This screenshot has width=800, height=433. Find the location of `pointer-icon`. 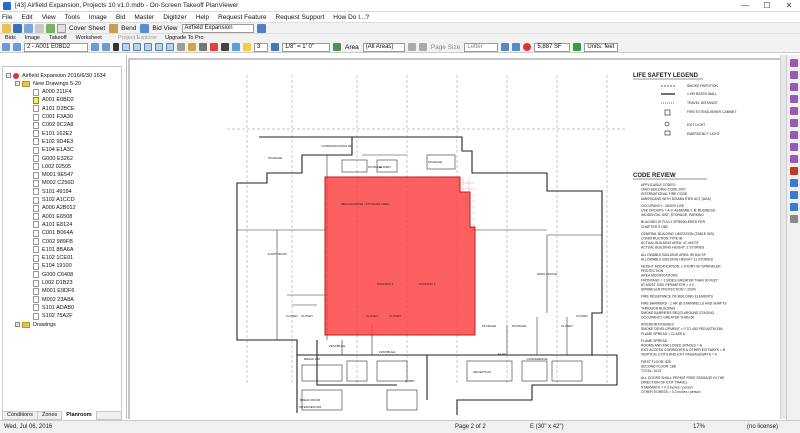

pointer-icon is located at coordinates (116, 47).